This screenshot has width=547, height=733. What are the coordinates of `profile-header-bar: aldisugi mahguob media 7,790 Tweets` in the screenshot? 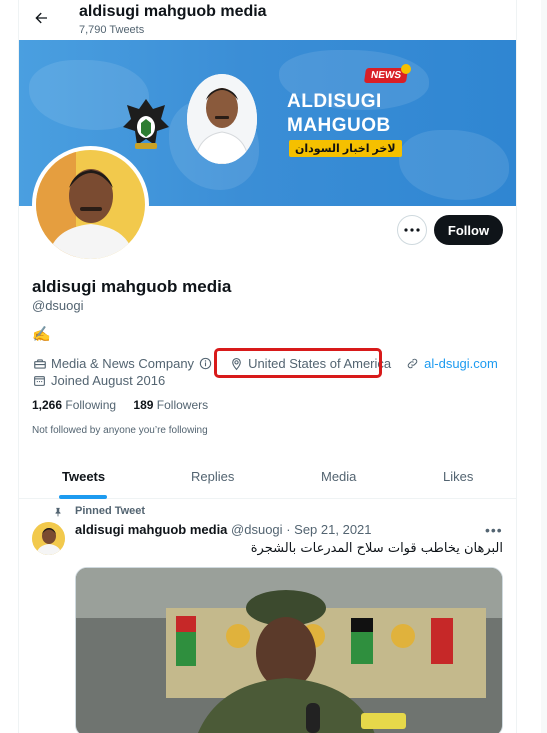 It's located at (267, 20).